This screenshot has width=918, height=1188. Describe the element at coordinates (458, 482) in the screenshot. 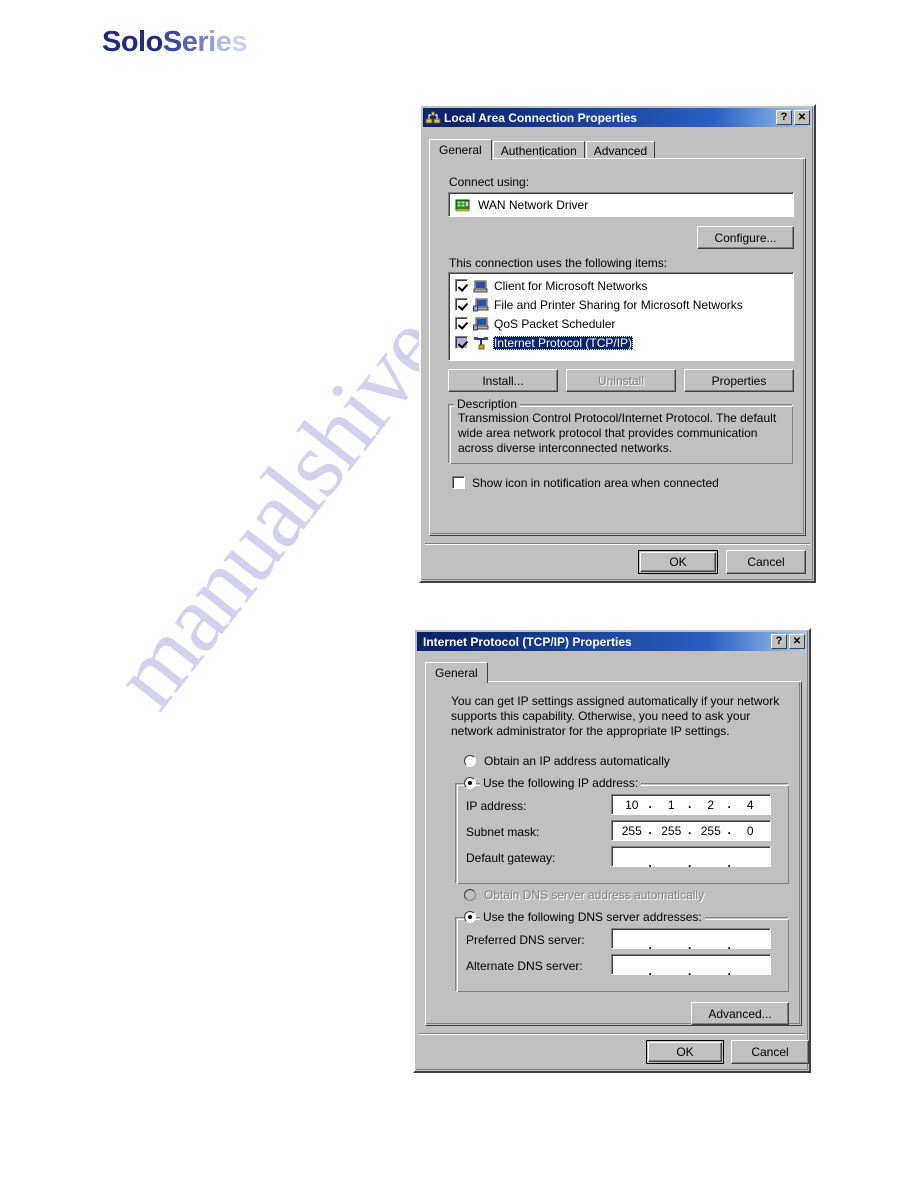

I see `show-icon-checkbox` at that location.